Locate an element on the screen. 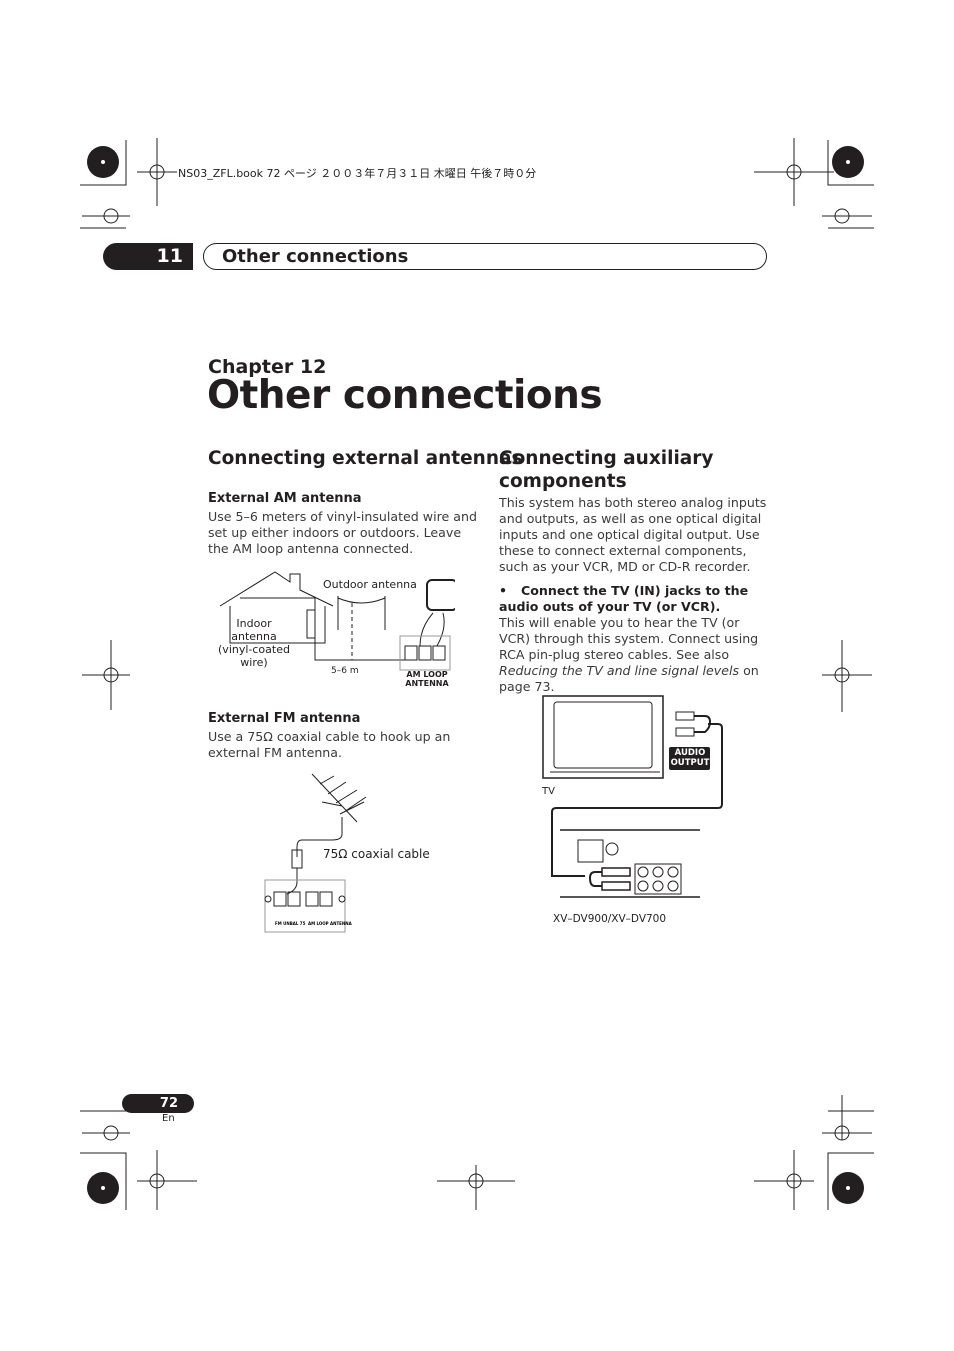 The image size is (954, 1351). fm-antenna-heading: External FM antenna is located at coordinates (284, 718).